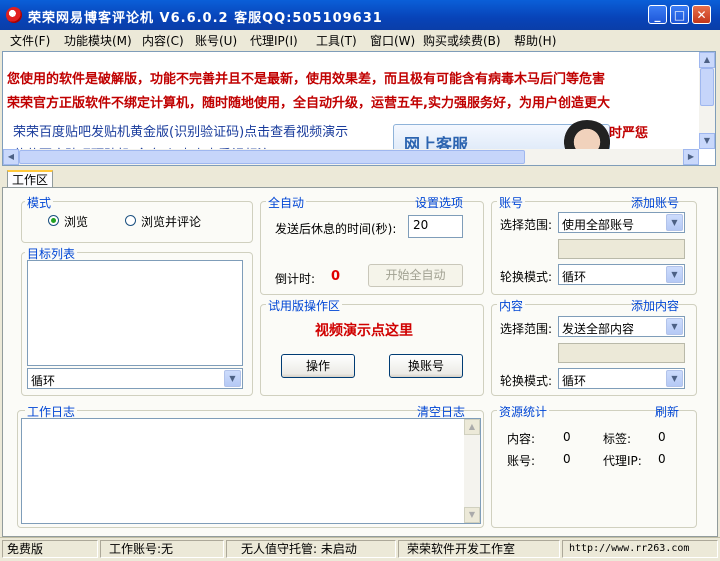 Image resolution: width=720 pixels, height=561 pixels. I want to click on account-rotate-select: 循环 ▼, so click(621, 274).